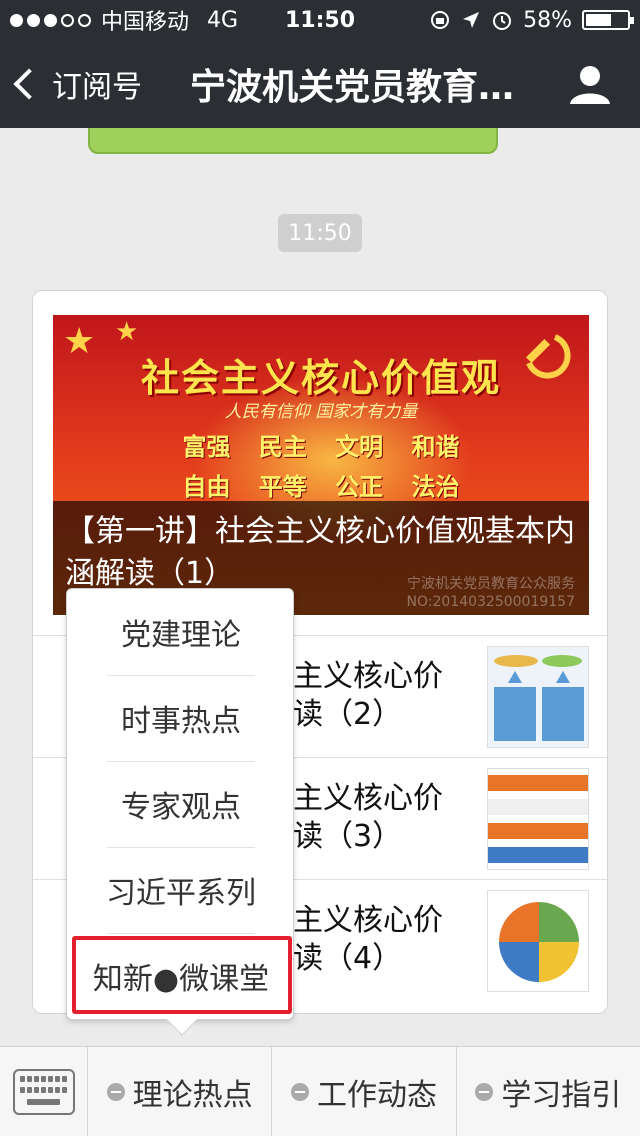 The width and height of the screenshot is (640, 1136). I want to click on watermark: 宁波机关党员教育公众服务 NO:2014032500019157, so click(490, 593).